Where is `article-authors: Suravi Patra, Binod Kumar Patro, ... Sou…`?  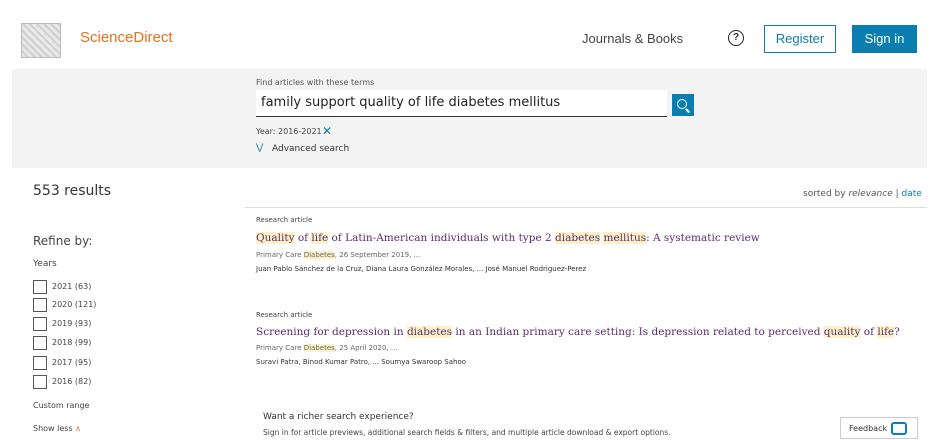 article-authors: Suravi Patra, Binod Kumar Patro, ... Sou… is located at coordinates (361, 362).